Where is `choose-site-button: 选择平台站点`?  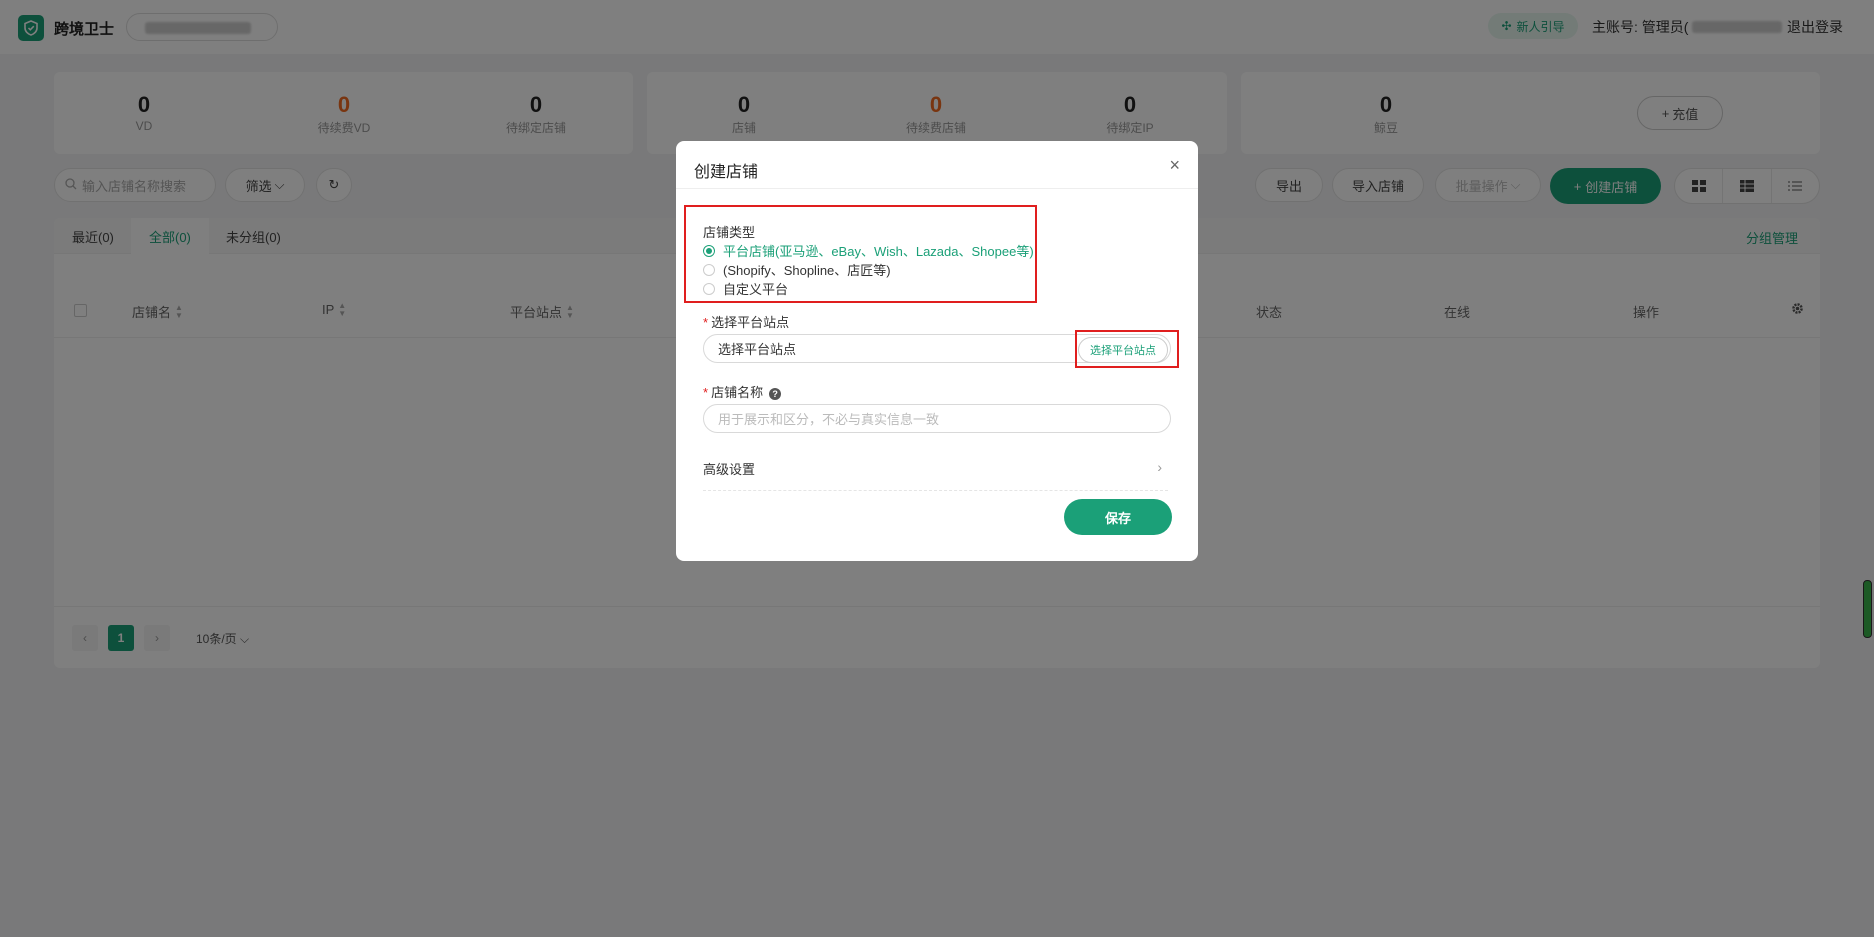 choose-site-button: 选择平台站点 is located at coordinates (1123, 350).